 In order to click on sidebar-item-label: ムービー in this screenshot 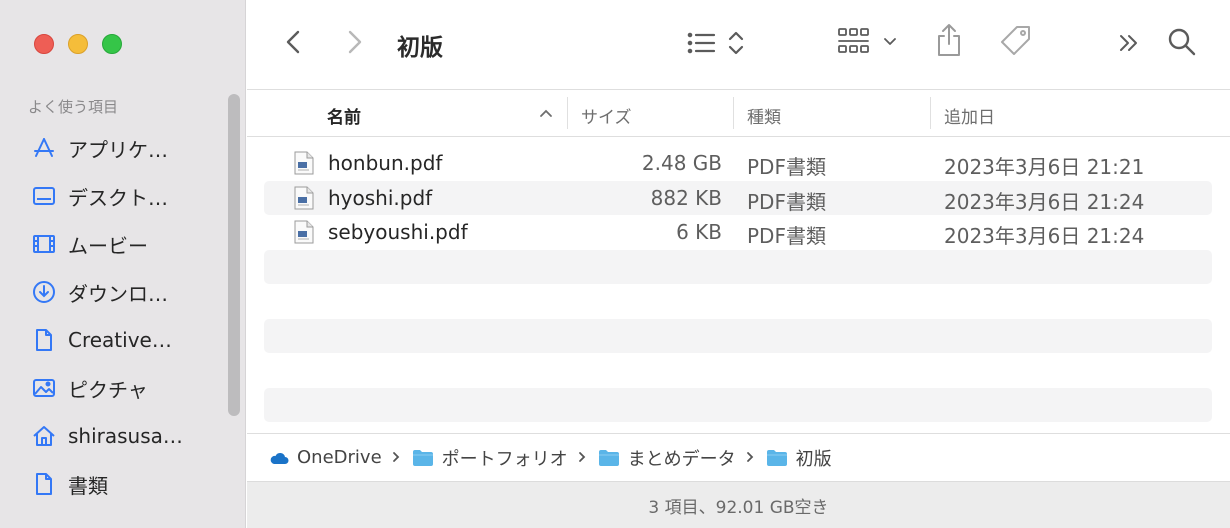, I will do `click(108, 245)`.